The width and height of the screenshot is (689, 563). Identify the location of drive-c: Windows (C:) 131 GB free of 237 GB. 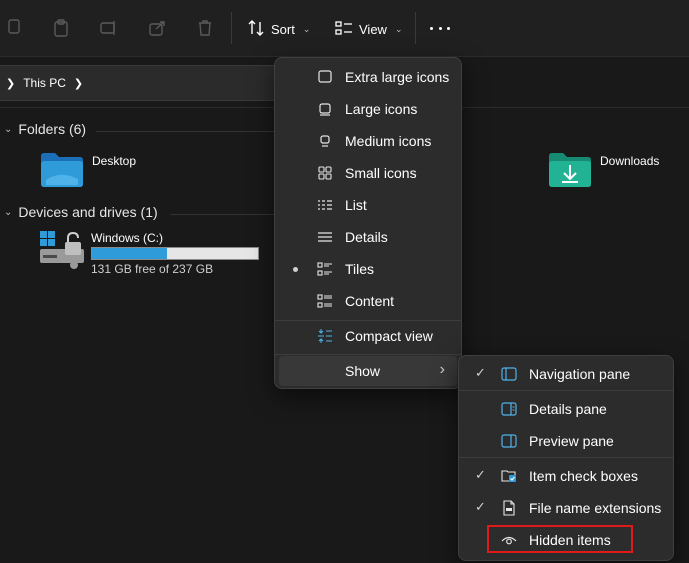
(153, 253).